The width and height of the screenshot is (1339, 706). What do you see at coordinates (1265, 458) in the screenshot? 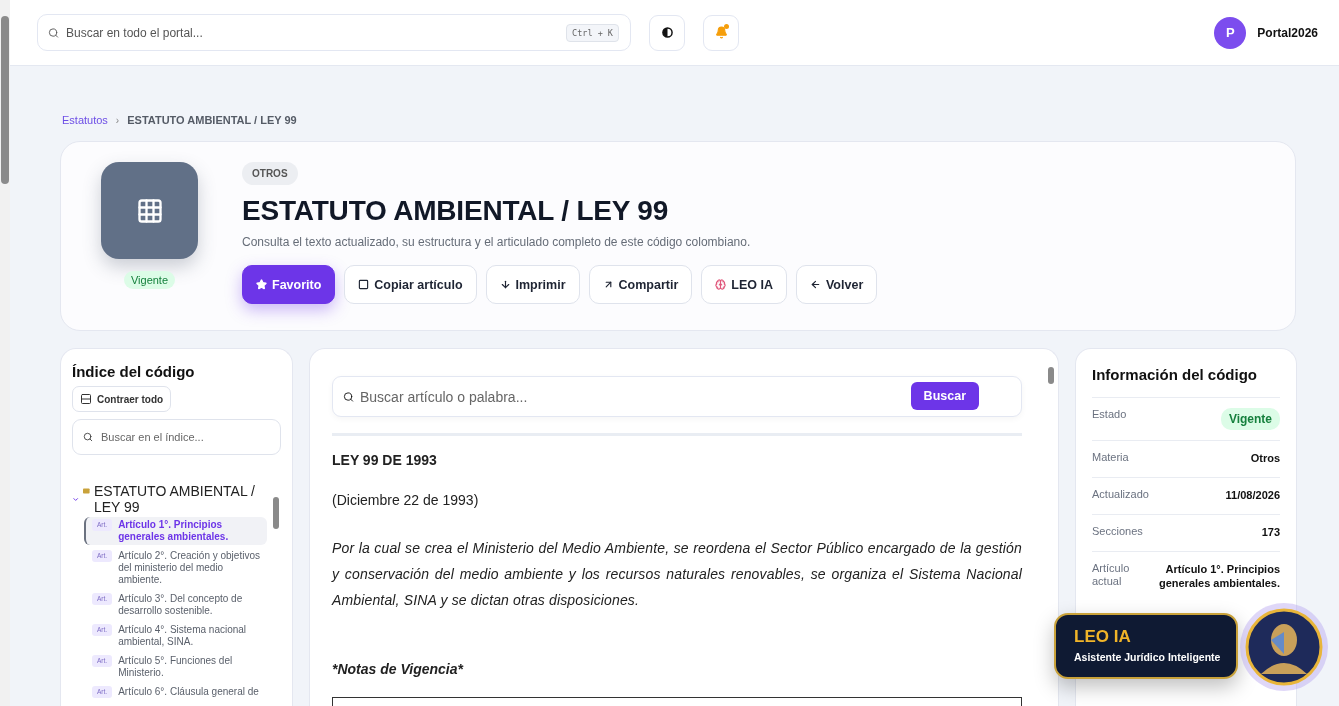
I see `info-value: Otros` at bounding box center [1265, 458].